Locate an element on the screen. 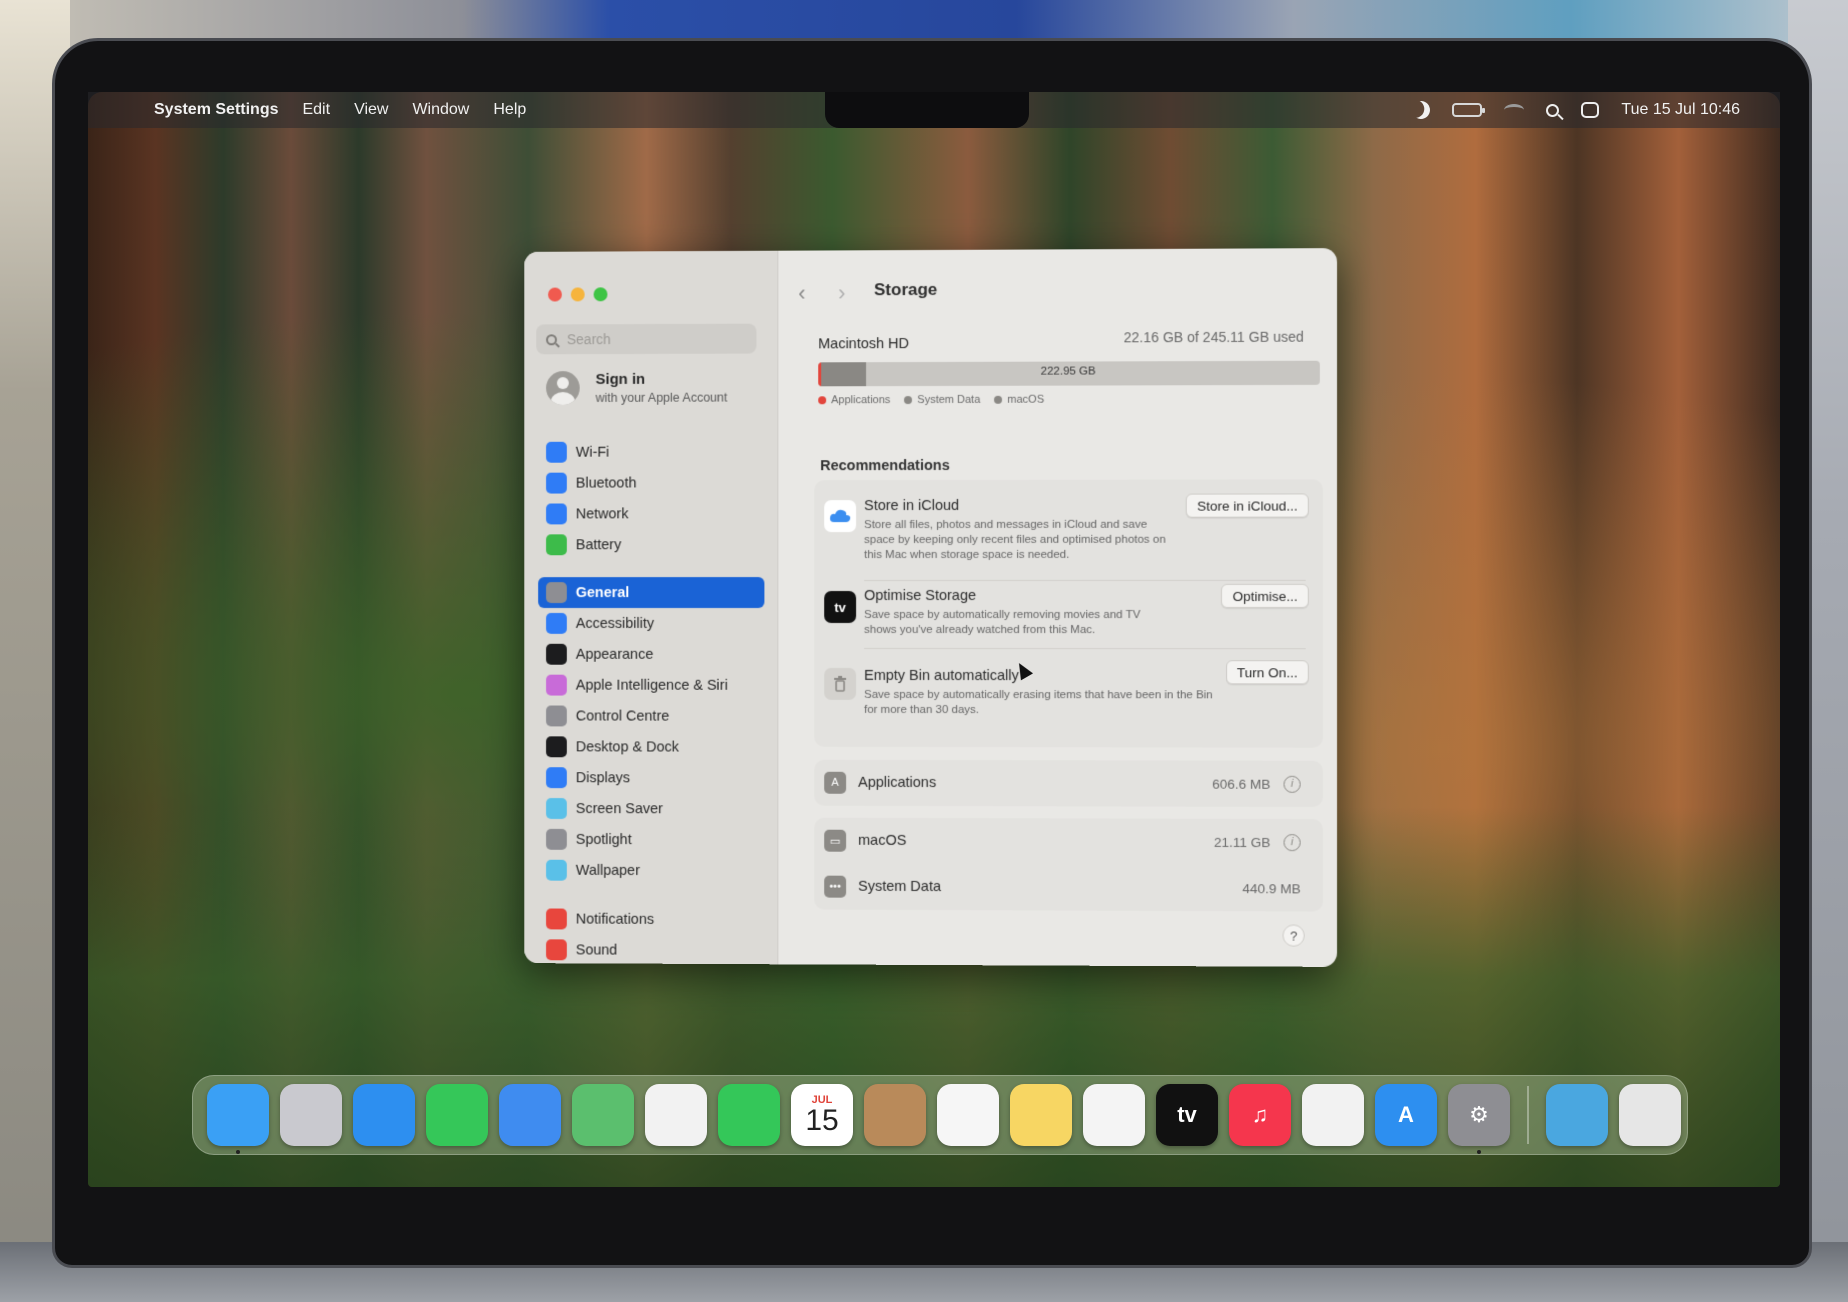  sidebar-item-appearance: Appearance is located at coordinates (651, 654).